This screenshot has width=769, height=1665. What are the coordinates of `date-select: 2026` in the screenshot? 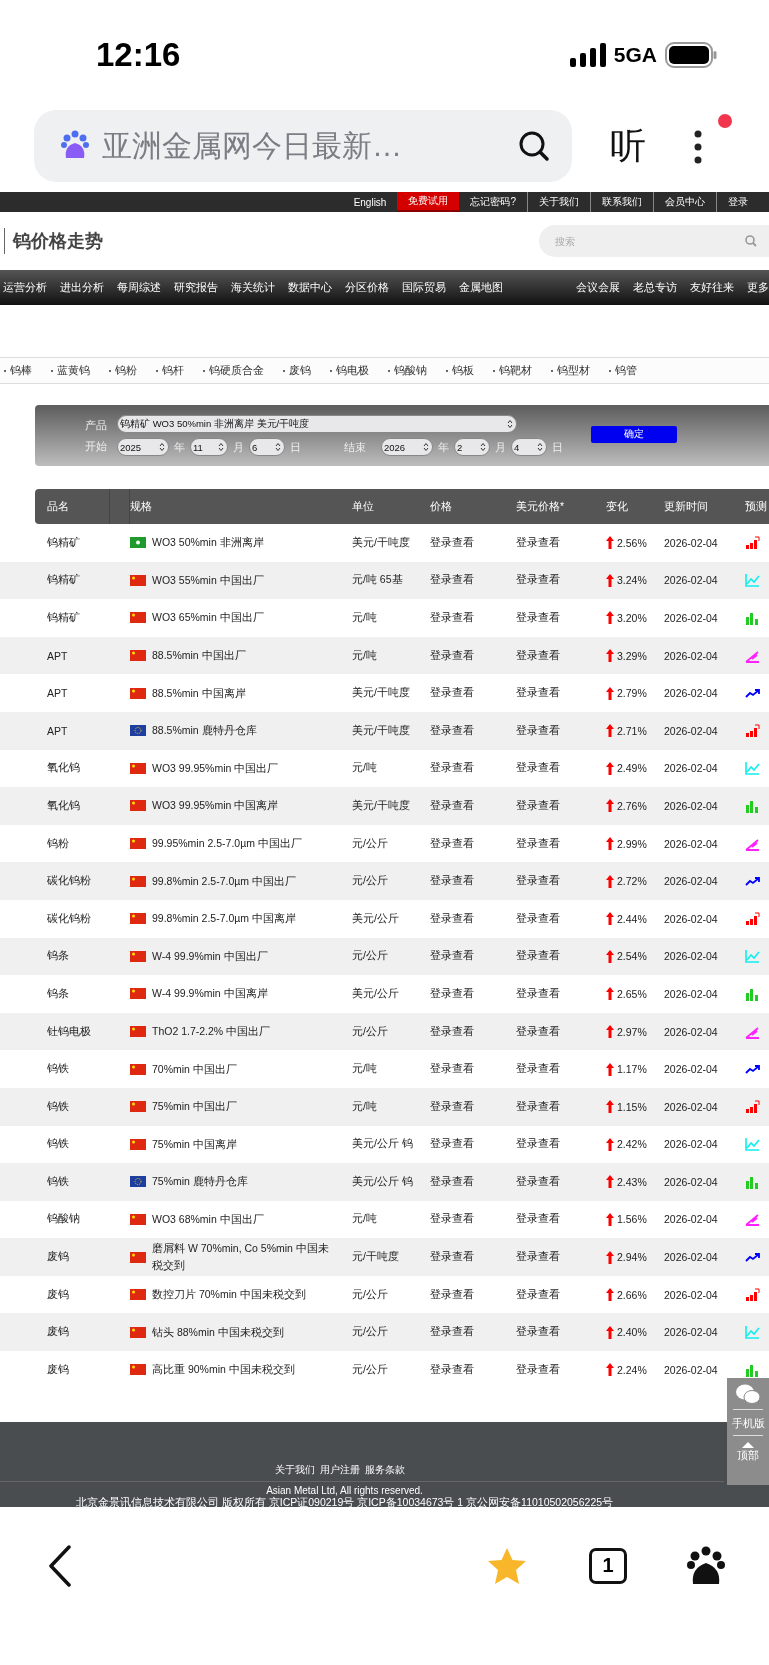 It's located at (407, 447).